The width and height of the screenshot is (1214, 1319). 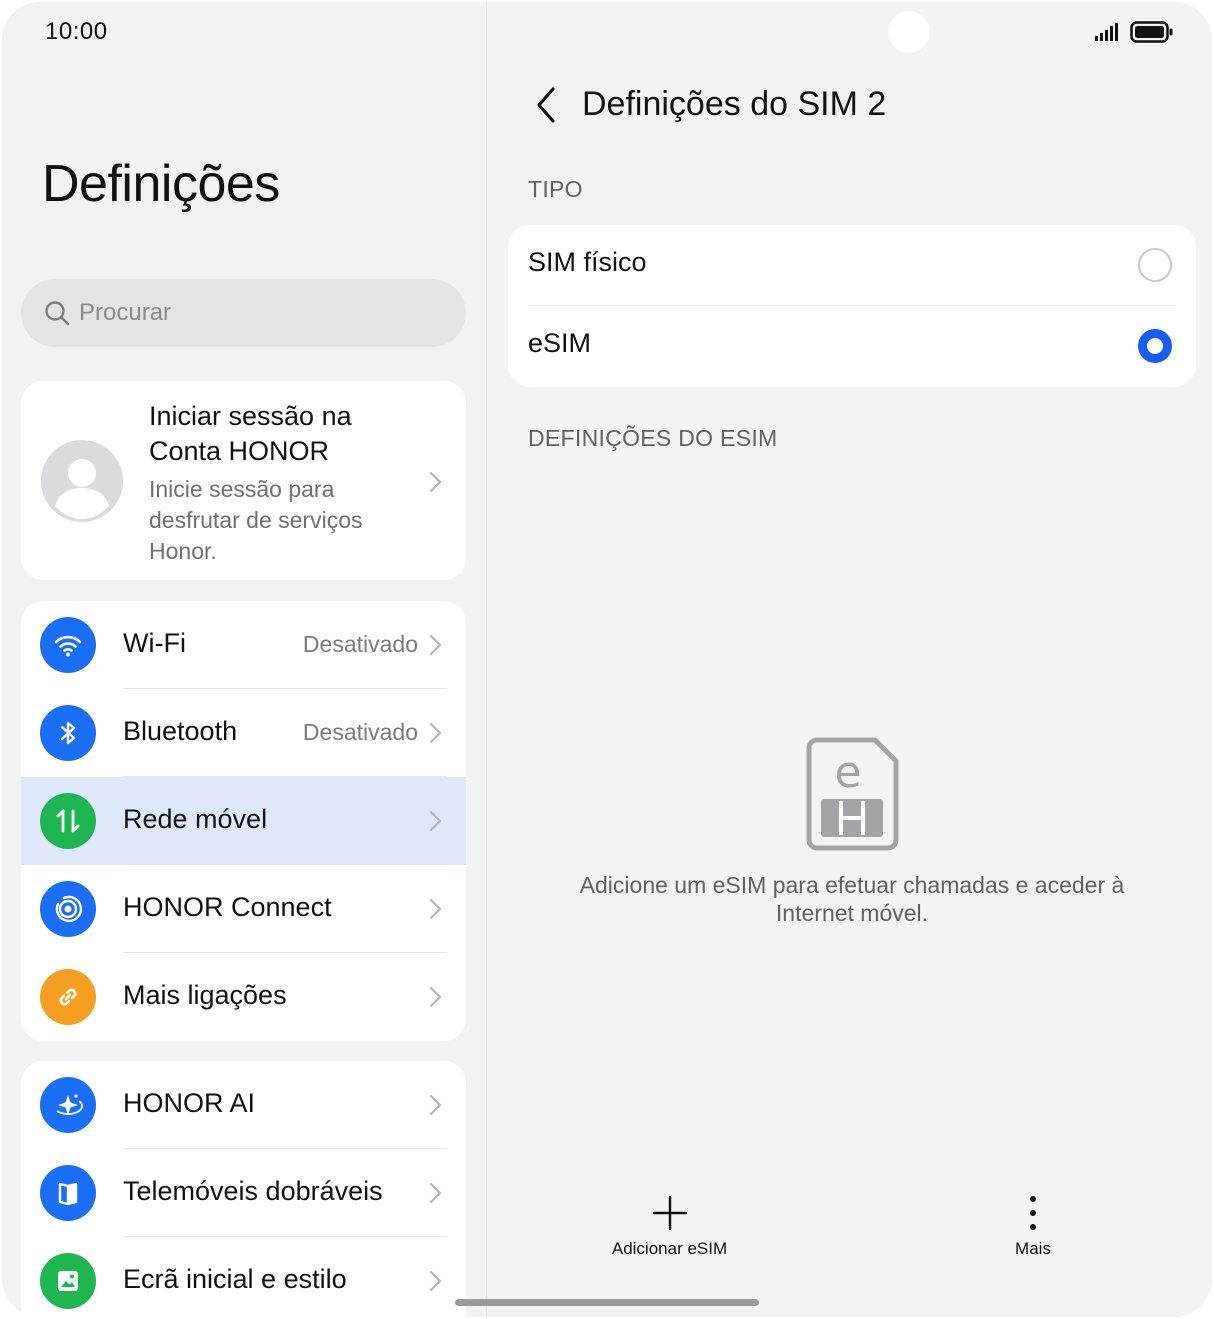 I want to click on option-physical-sim: SIM físico, so click(x=852, y=265).